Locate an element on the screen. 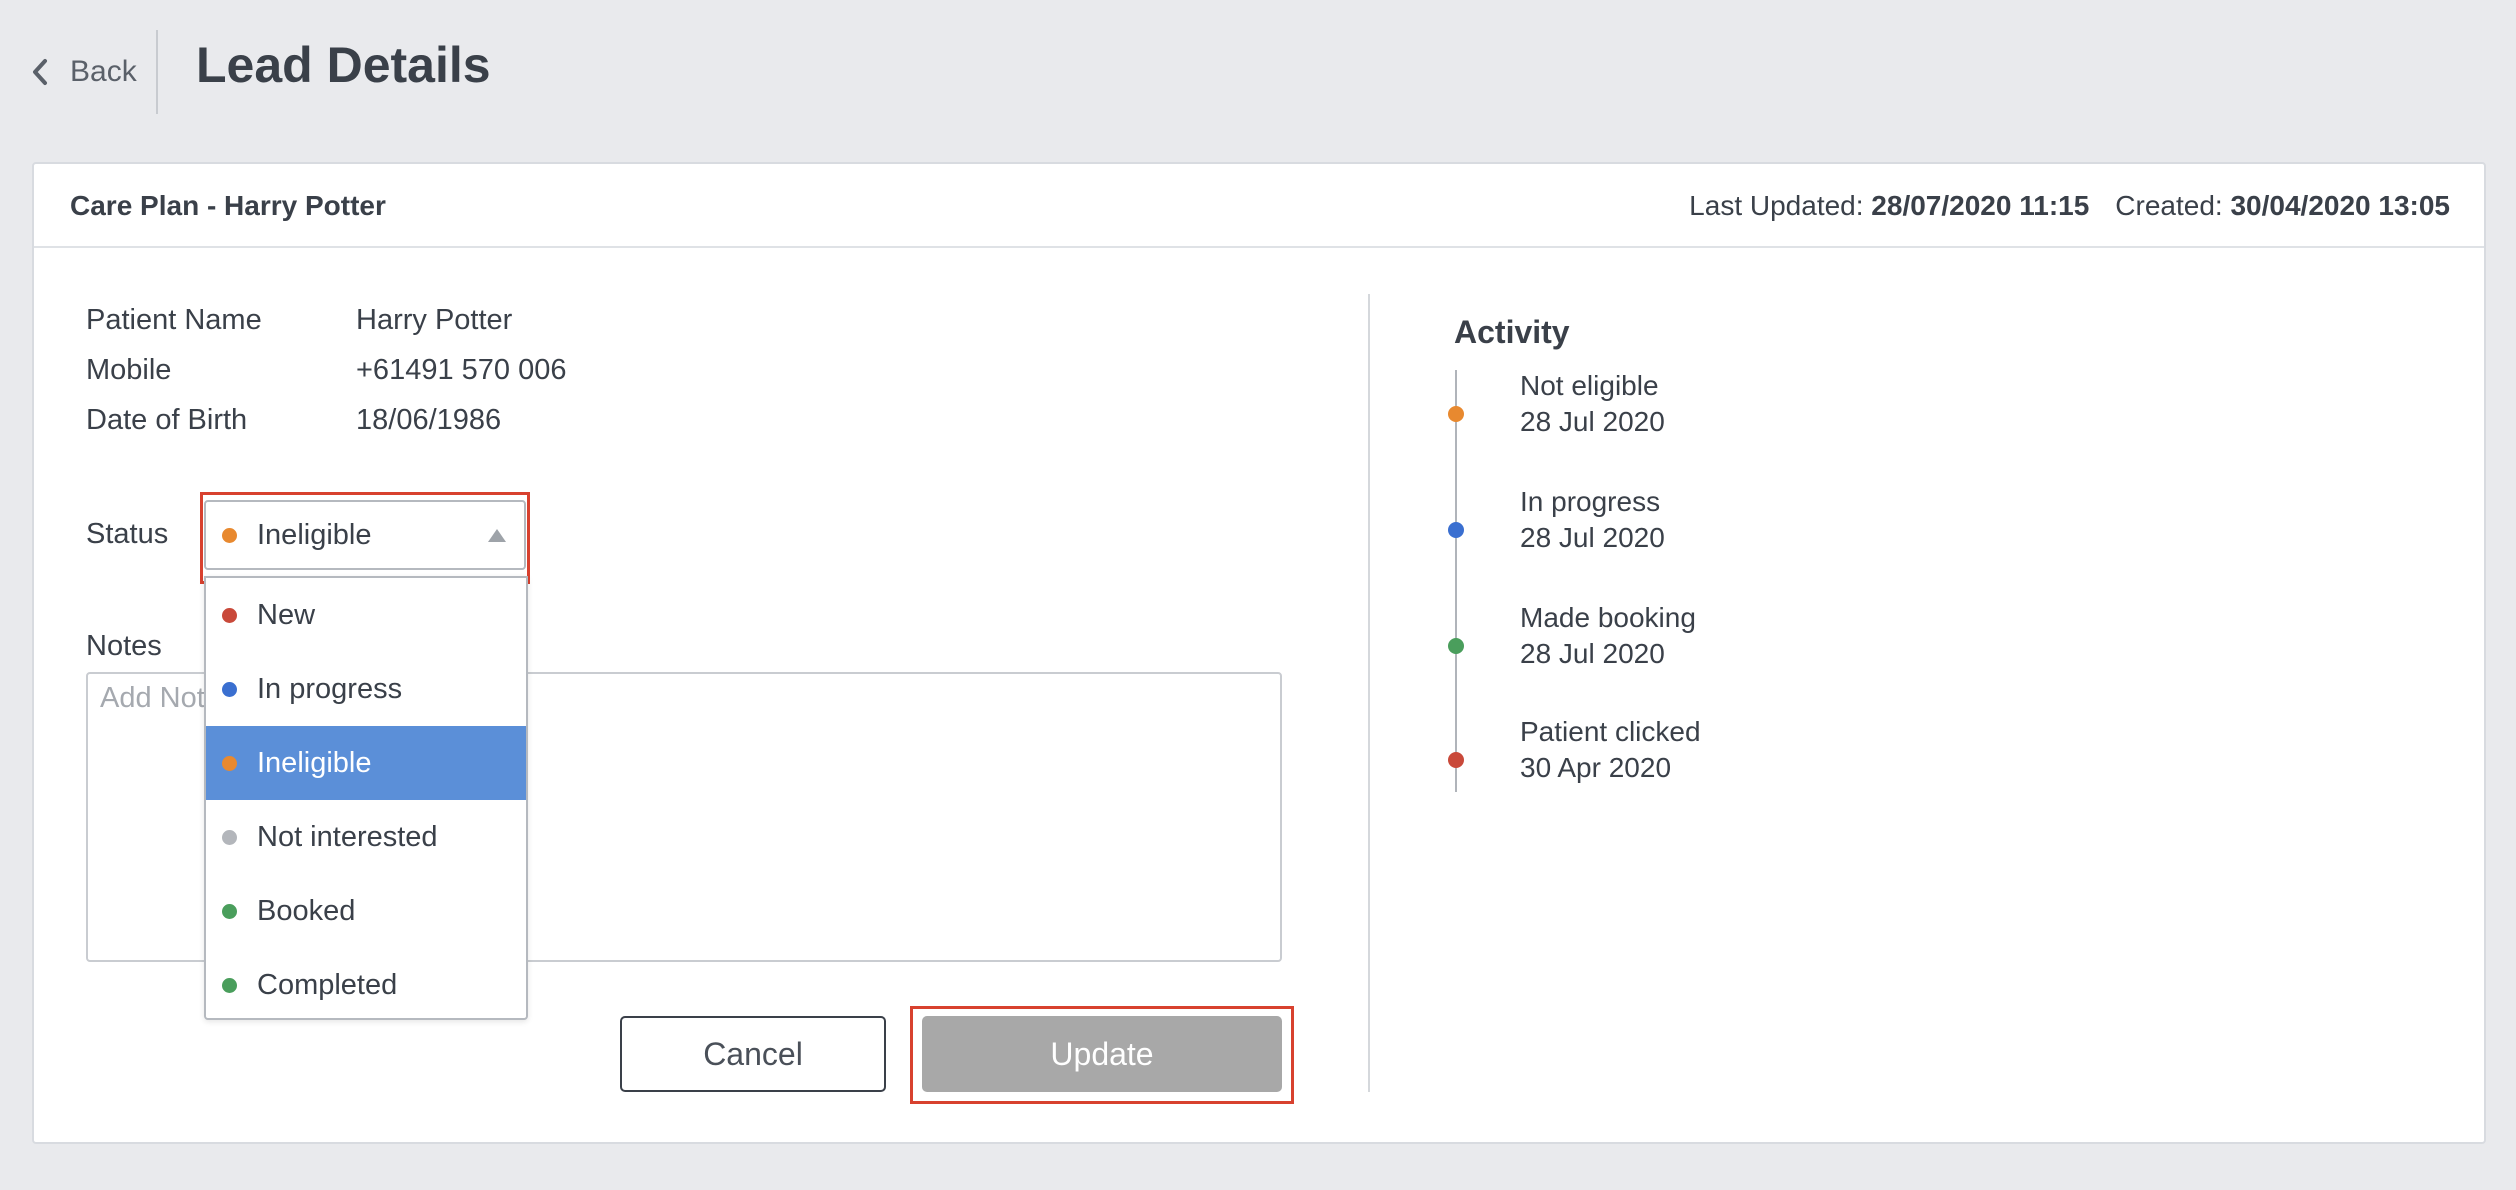 This screenshot has height=1190, width=2516. status-option-not-interested: Not interested is located at coordinates (366, 837).